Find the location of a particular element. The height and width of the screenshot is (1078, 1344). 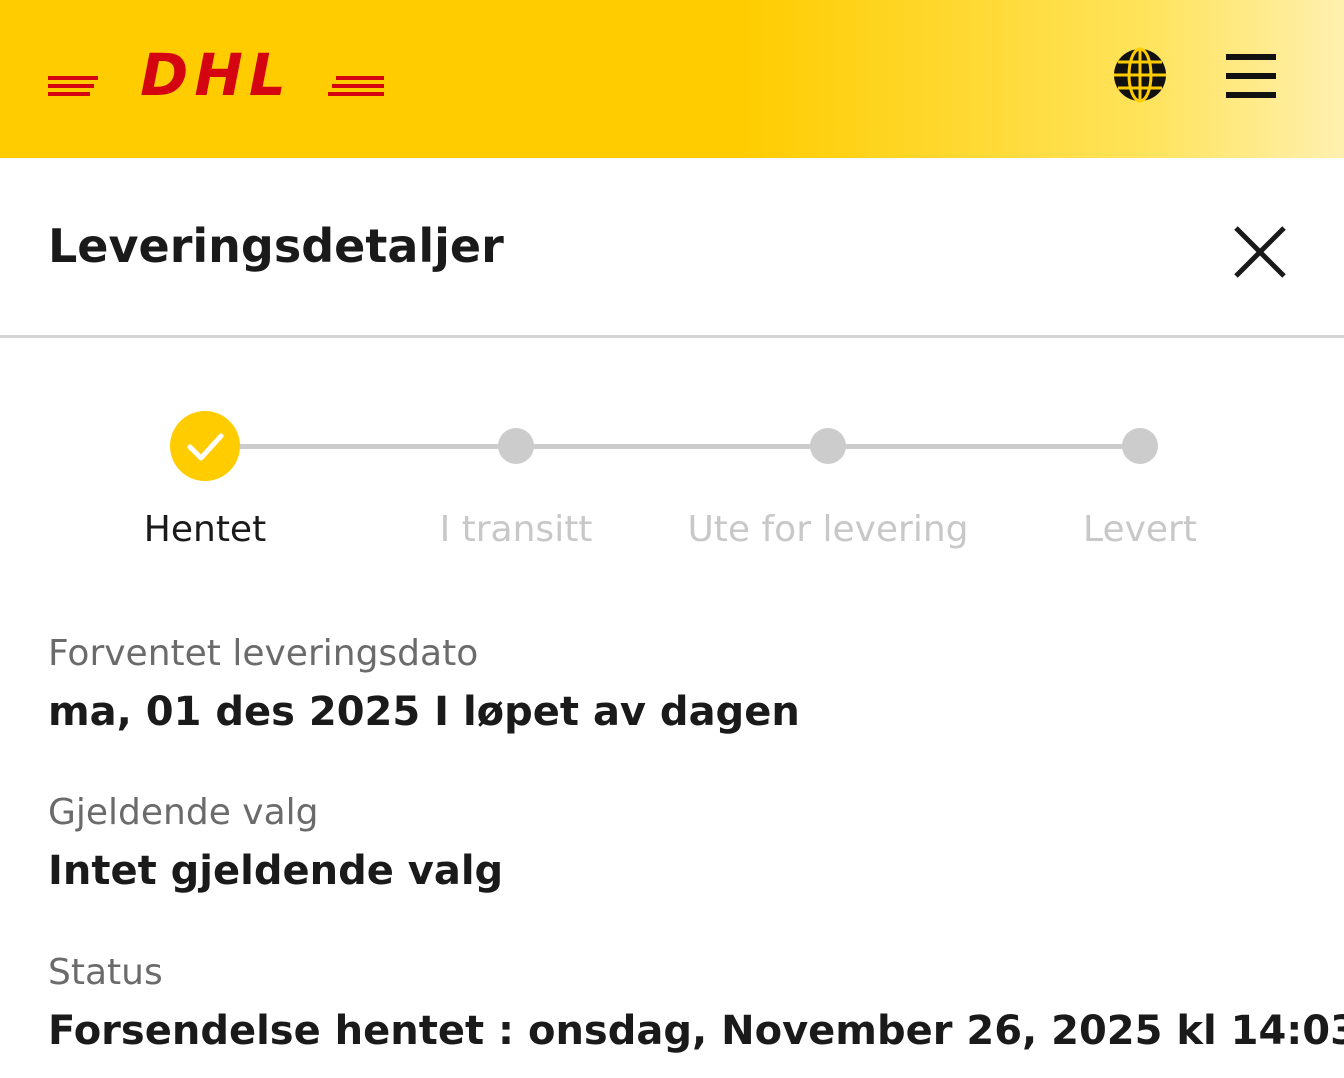

detail-value: ma, 01 des 2025 I løpet av dagen is located at coordinates (424, 712).